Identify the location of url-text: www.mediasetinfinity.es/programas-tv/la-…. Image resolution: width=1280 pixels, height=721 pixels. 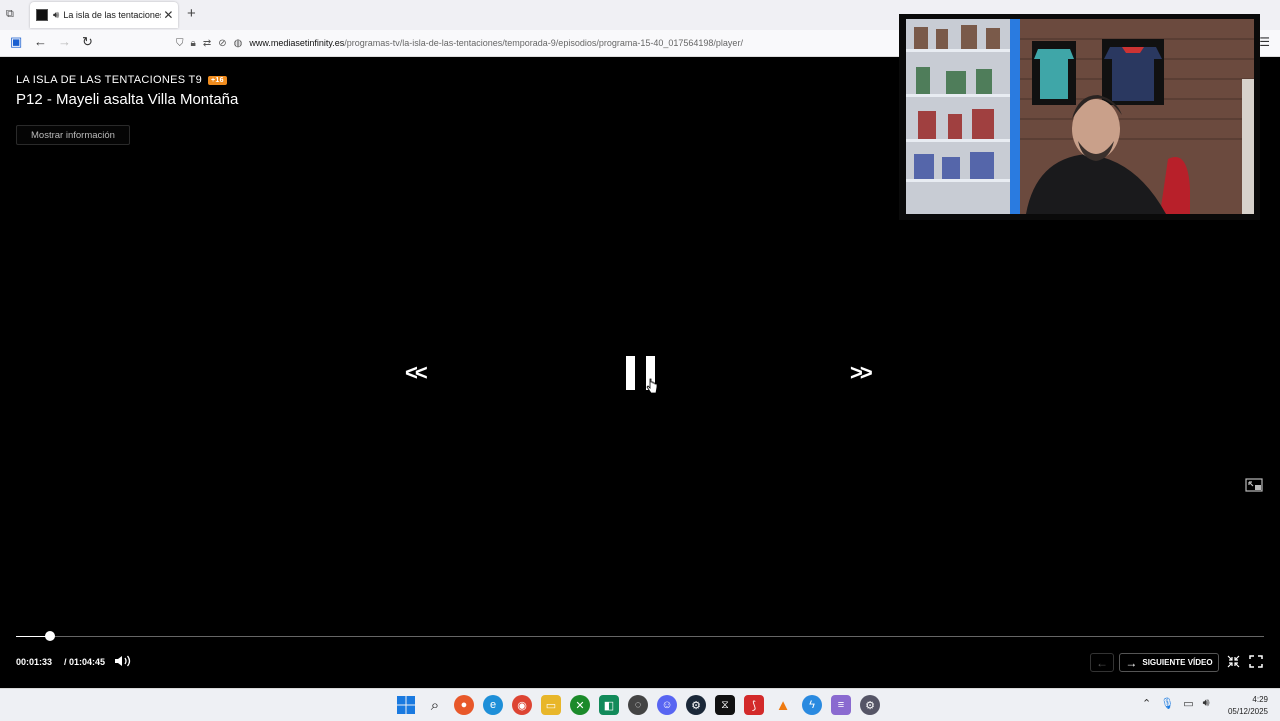
(496, 43).